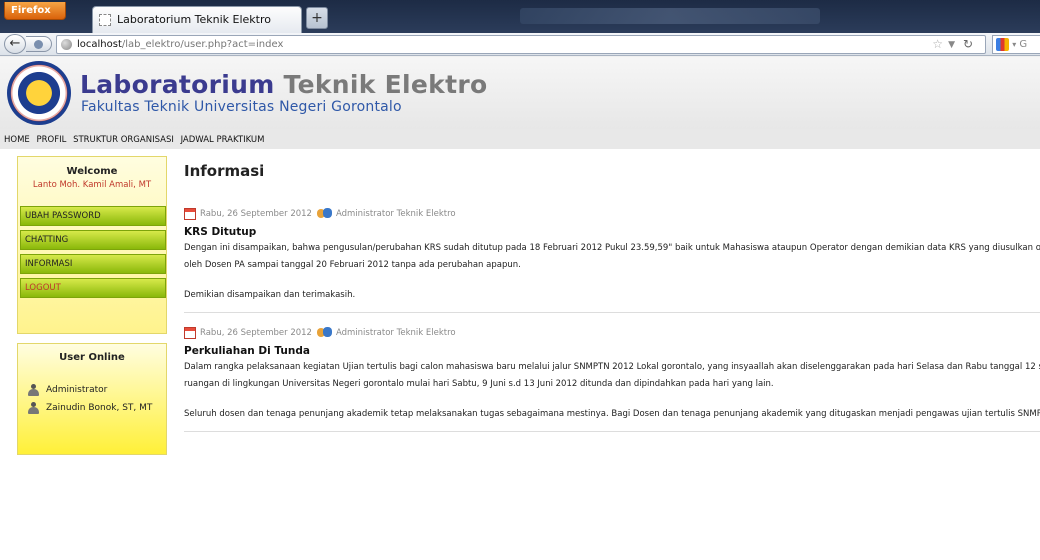 This screenshot has width=1040, height=560. Describe the element at coordinates (194, 19) in the screenshot. I see `tab-title: Laboratorium Teknik Elektro` at that location.